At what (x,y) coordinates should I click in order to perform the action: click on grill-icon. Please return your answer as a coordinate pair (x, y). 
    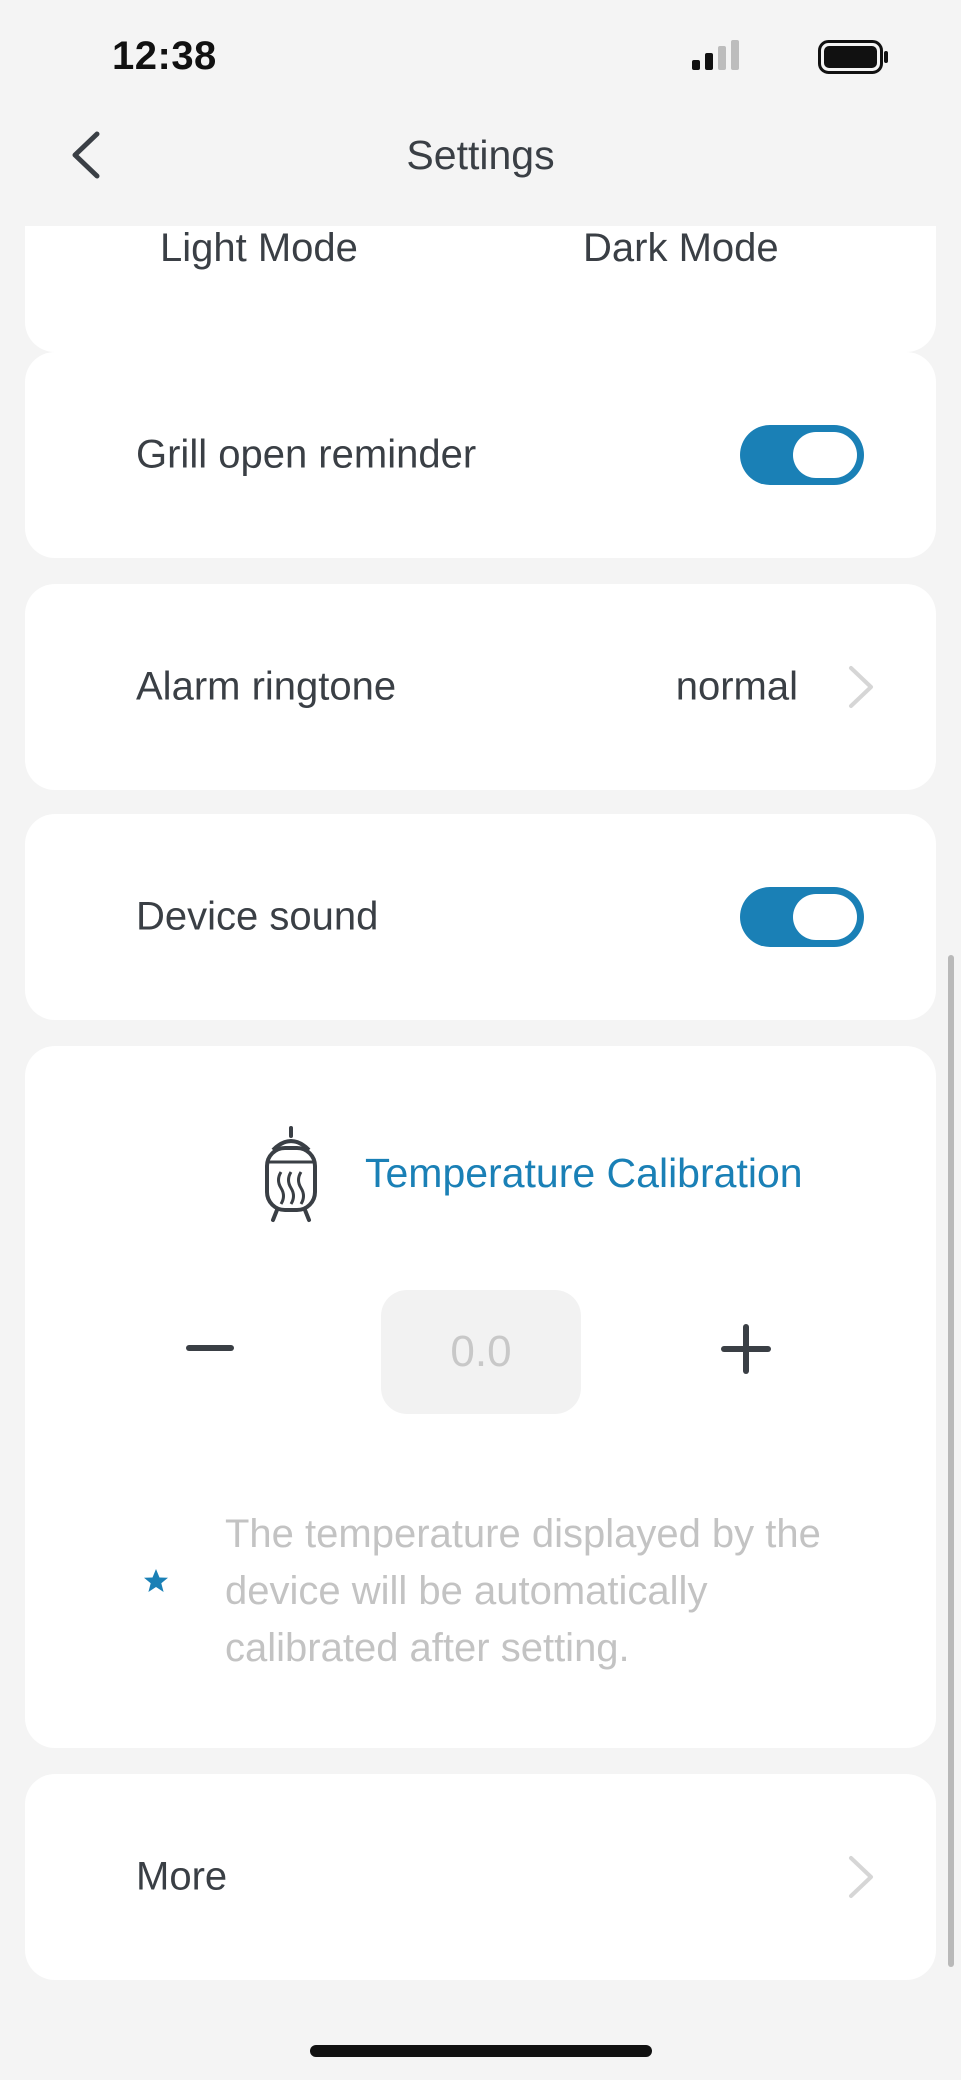
    Looking at the image, I should click on (291, 1174).